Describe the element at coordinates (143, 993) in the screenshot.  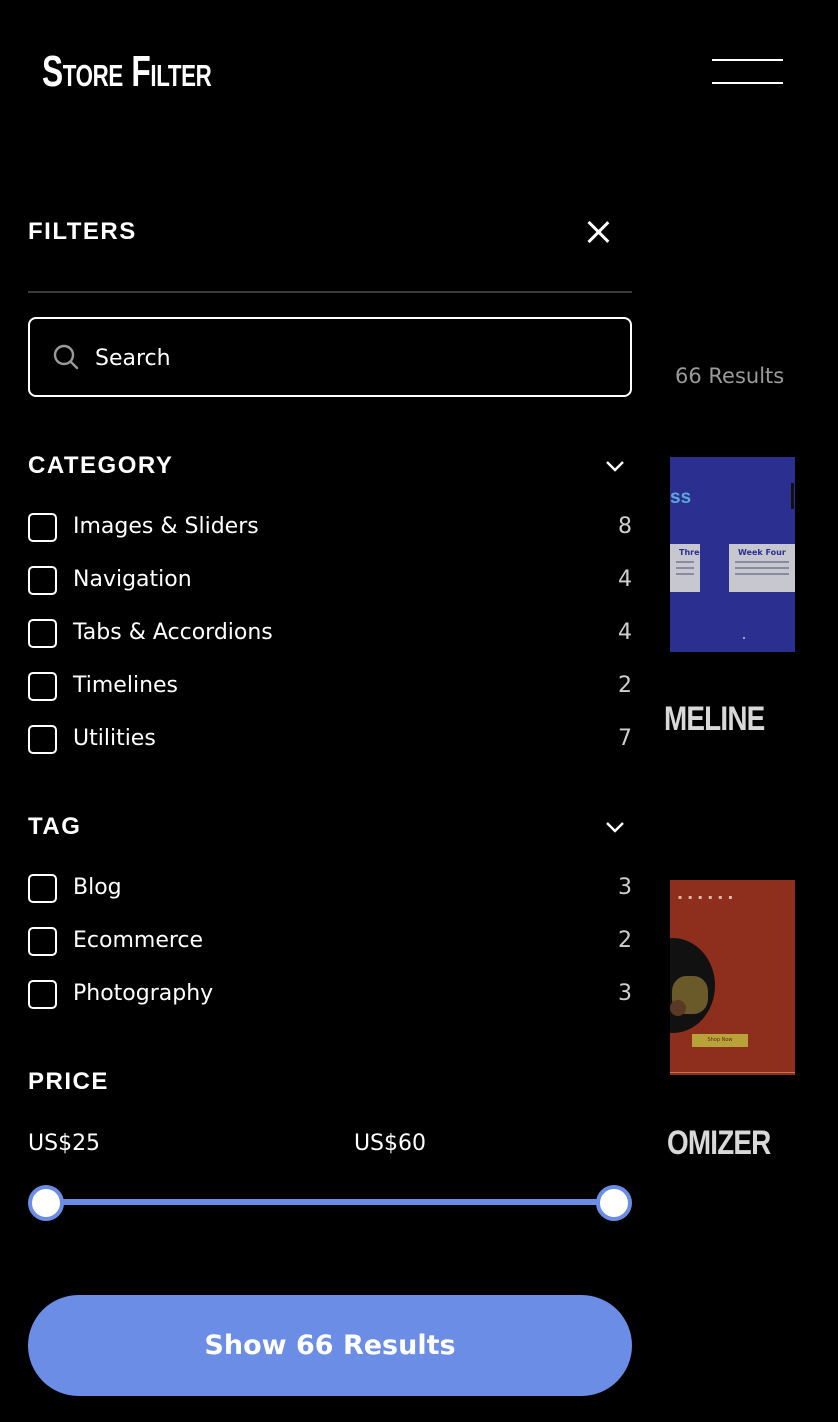
I see `option-label: Photography` at that location.